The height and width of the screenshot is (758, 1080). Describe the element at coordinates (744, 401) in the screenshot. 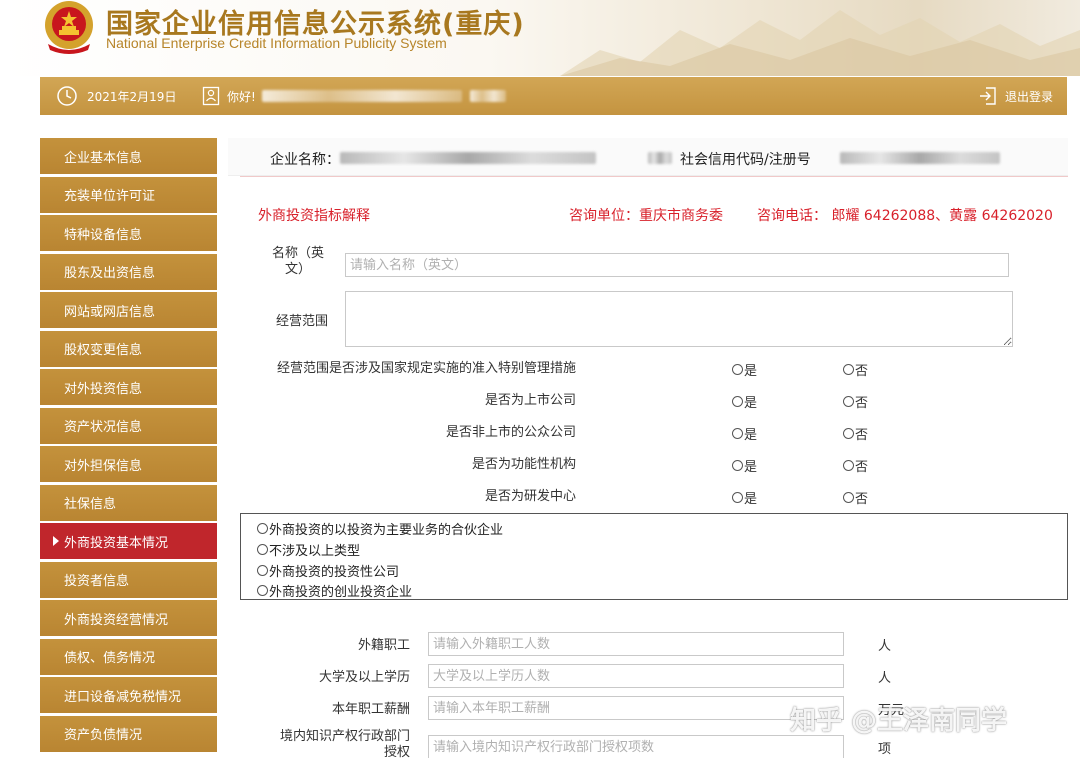

I see `radio-listed-yes: 是` at that location.